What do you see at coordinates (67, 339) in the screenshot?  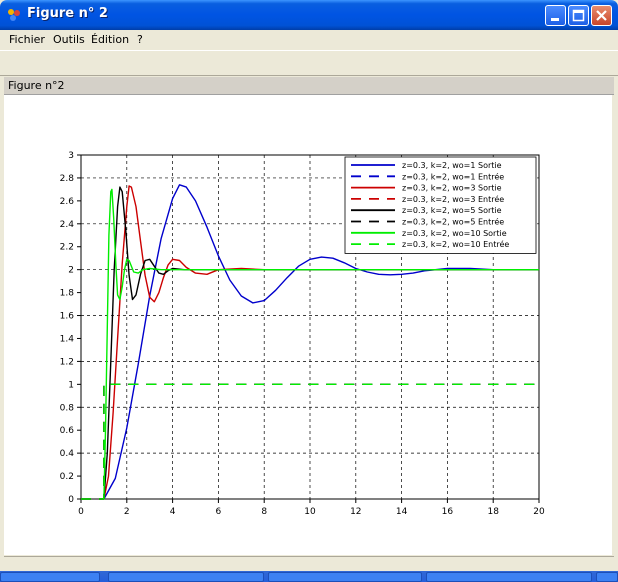 I see `y-tick-label: 1.4` at bounding box center [67, 339].